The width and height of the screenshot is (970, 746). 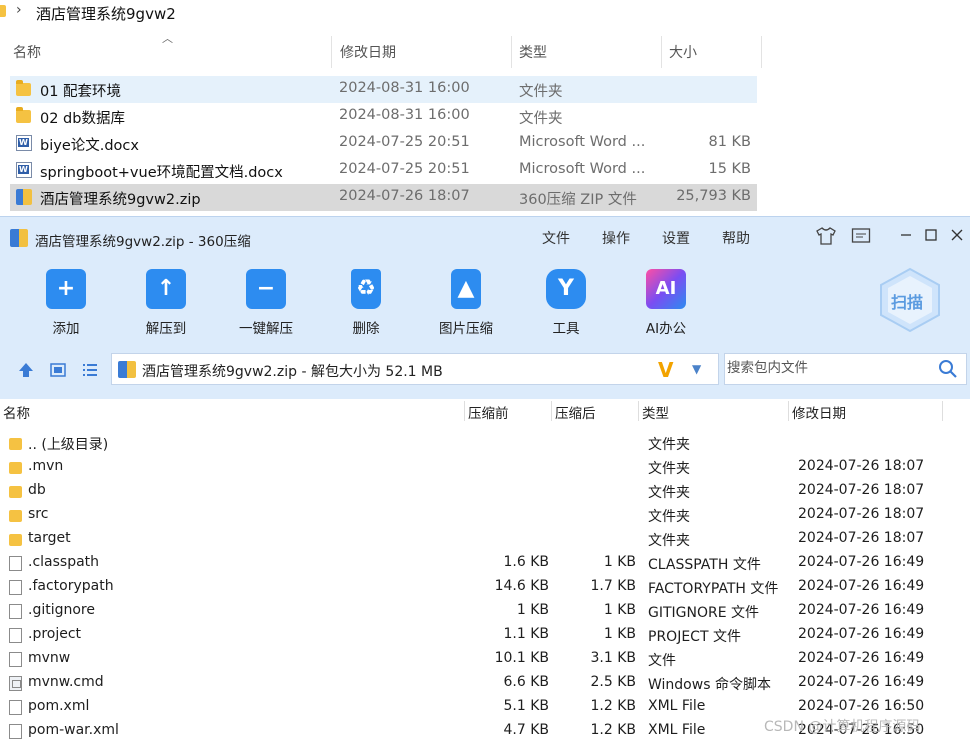 I want to click on search-input, so click(x=827, y=368).